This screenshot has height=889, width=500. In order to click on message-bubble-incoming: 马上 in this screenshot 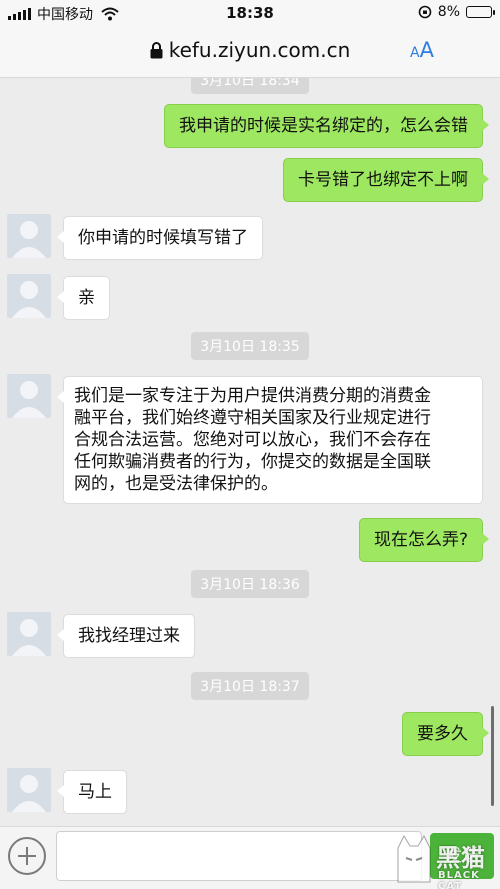, I will do `click(92, 792)`.